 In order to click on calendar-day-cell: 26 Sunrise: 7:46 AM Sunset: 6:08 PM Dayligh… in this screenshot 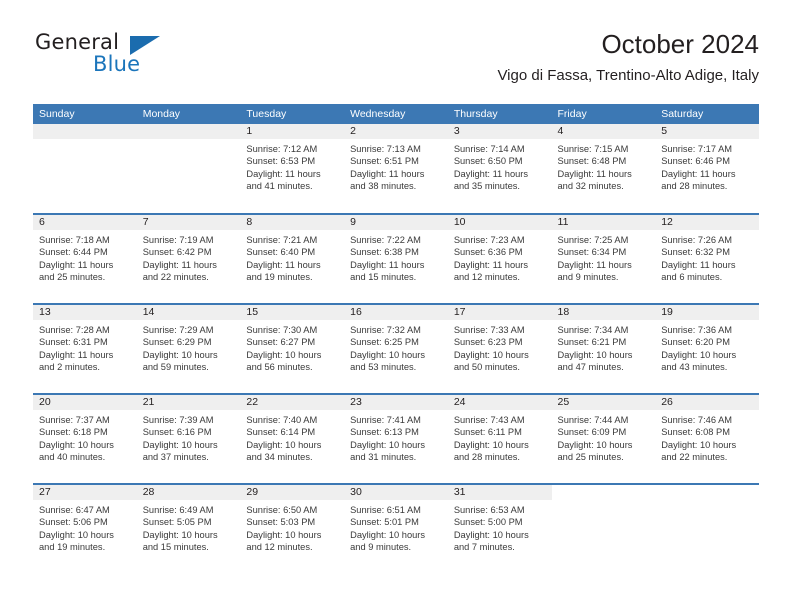, I will do `click(707, 438)`.